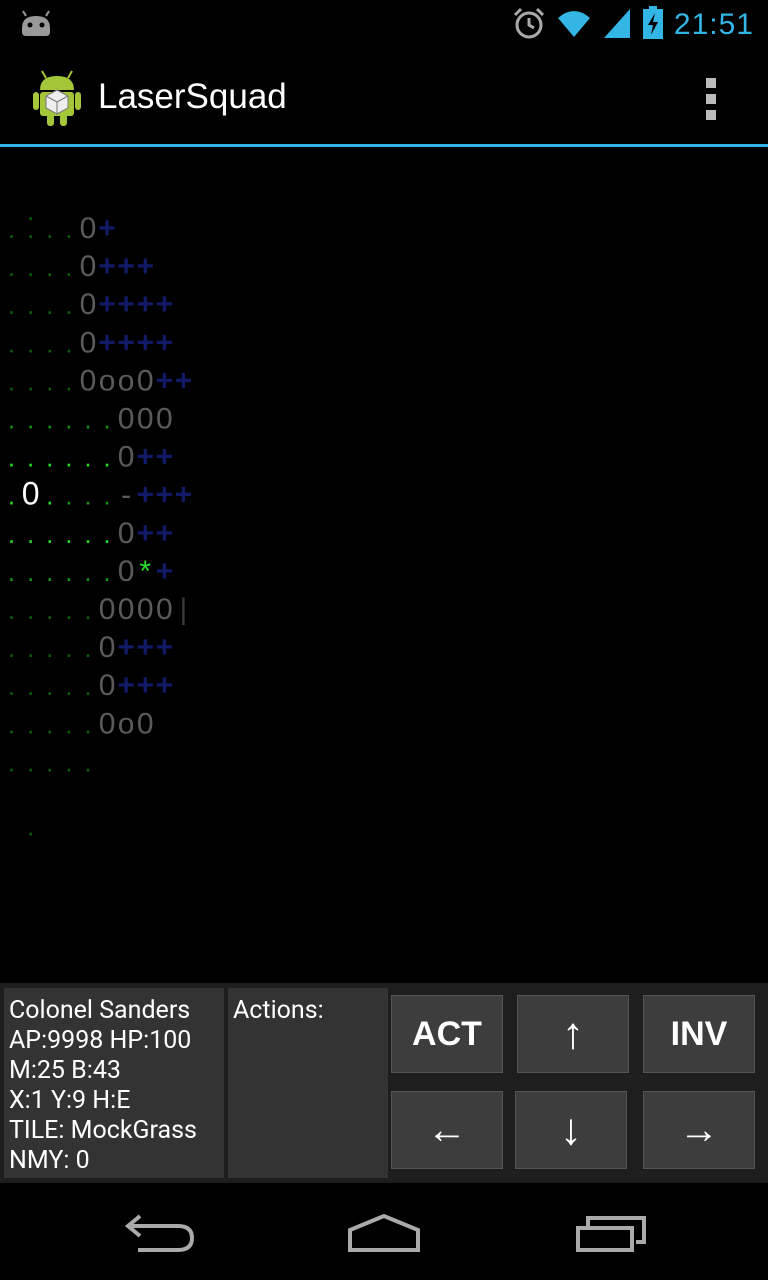 The image size is (768, 1280). What do you see at coordinates (49, 1160) in the screenshot?
I see `enemy-count: NMY: 0` at bounding box center [49, 1160].